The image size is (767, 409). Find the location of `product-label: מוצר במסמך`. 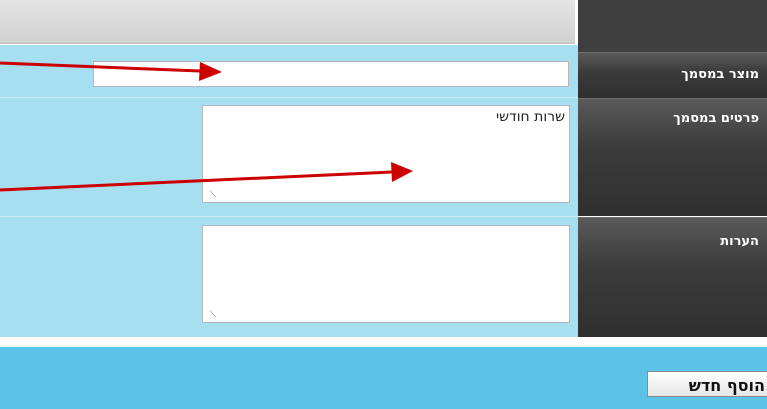

product-label: מוצר במסמך is located at coordinates (720, 74).